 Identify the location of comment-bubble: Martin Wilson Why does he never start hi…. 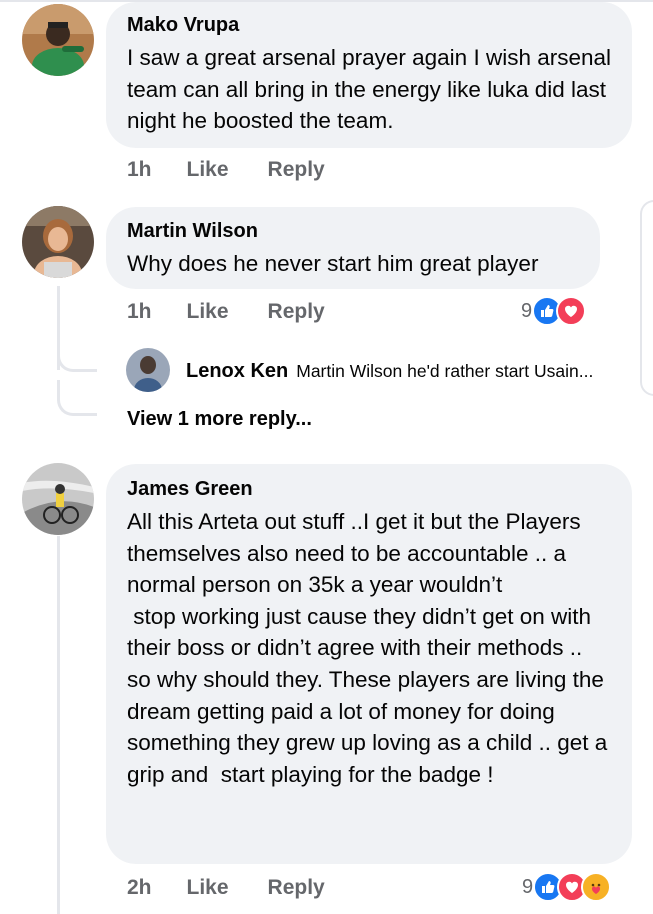
(353, 248).